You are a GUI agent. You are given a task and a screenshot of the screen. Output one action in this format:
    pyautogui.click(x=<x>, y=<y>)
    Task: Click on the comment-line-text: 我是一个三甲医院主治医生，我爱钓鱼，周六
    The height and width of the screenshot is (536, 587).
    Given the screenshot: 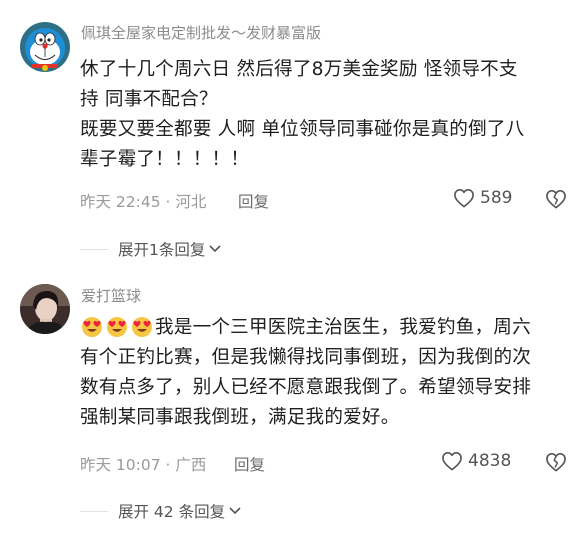 What is the action you would take?
    pyautogui.click(x=343, y=327)
    